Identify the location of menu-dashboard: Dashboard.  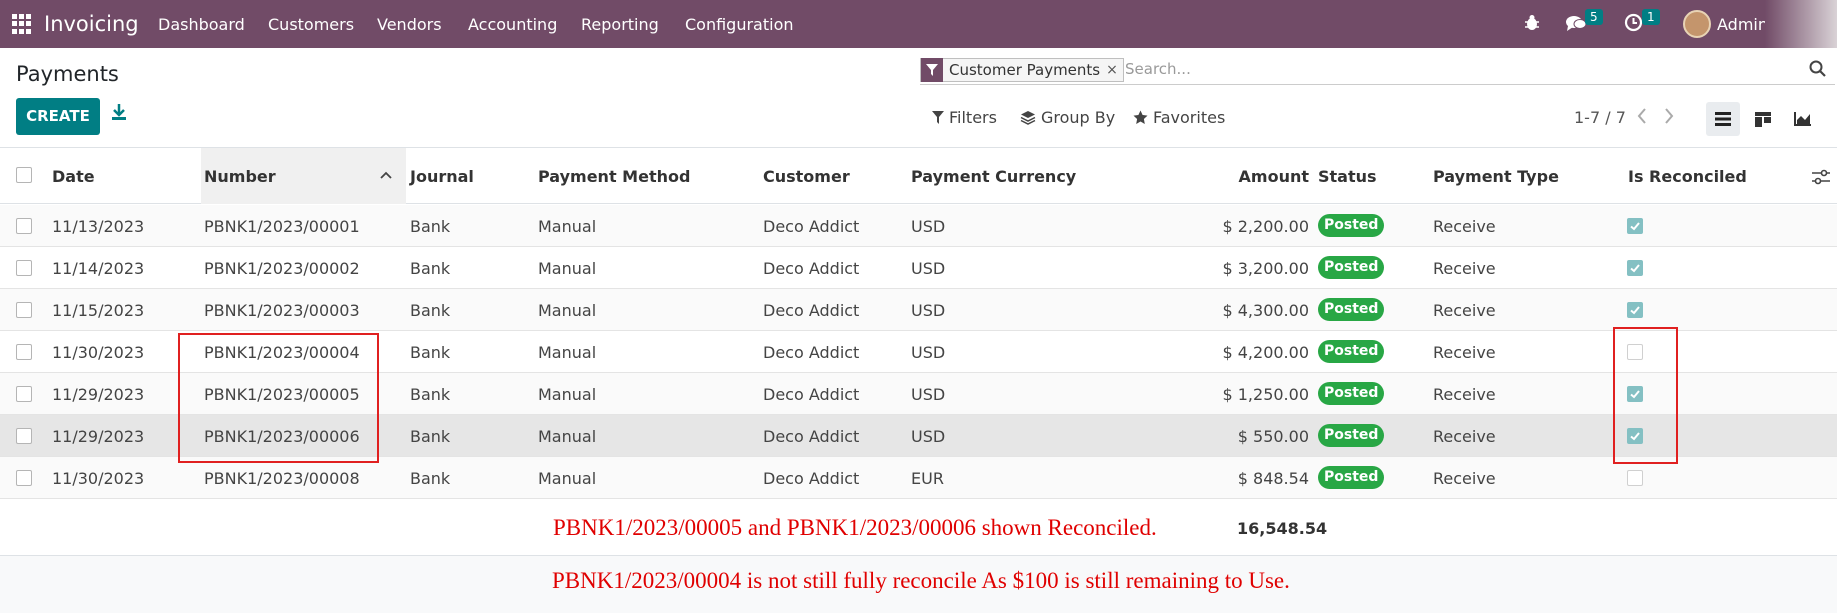
(201, 24).